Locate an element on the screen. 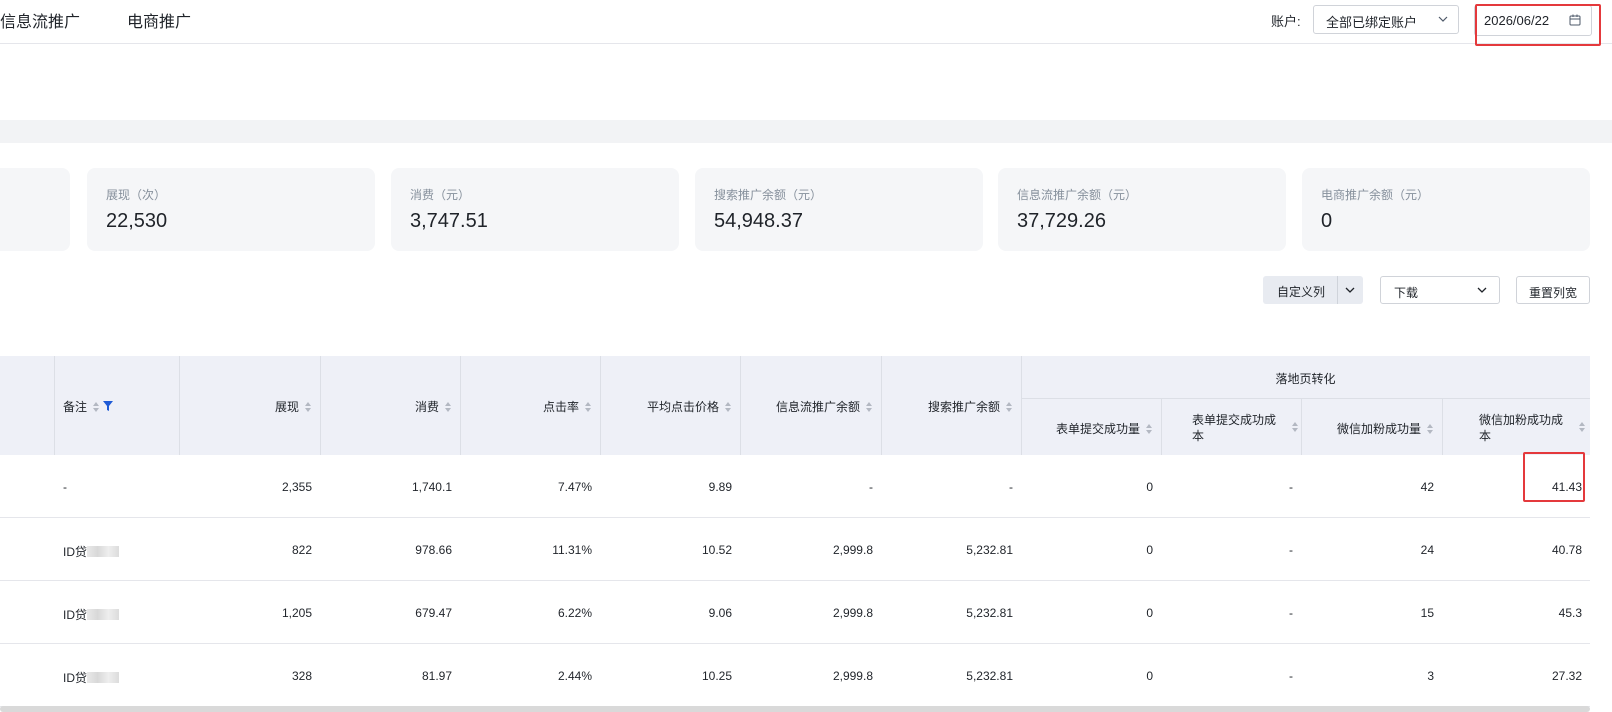 This screenshot has height=712, width=1612. column-header-search-balance: 搜索推广余额 is located at coordinates (951, 406).